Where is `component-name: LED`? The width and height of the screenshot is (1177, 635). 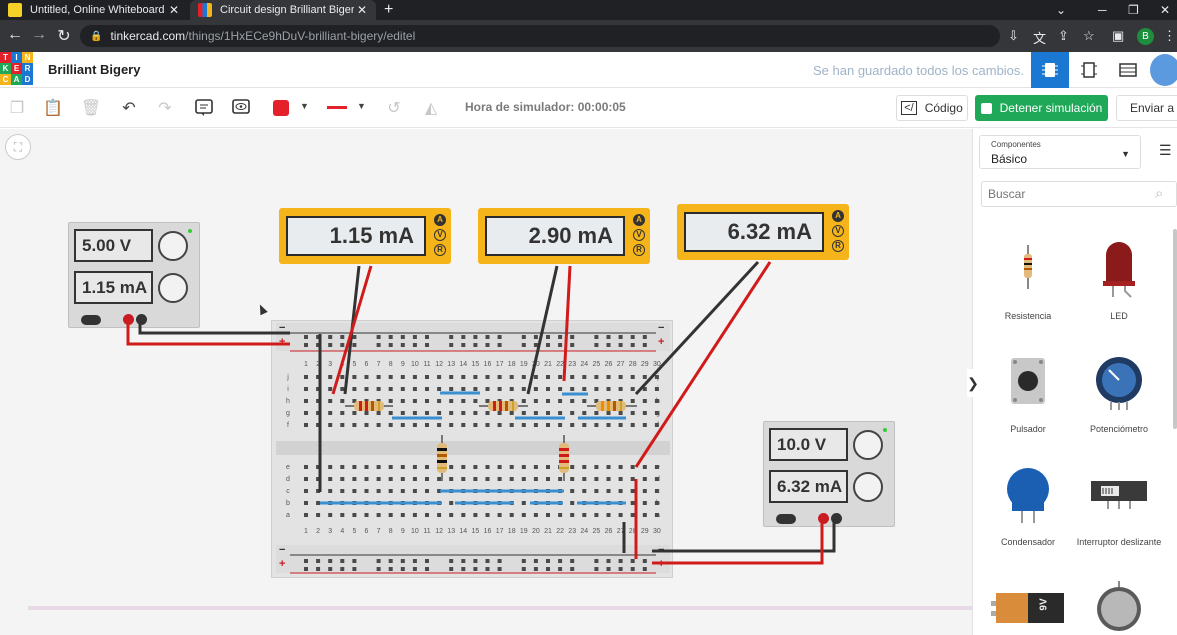
component-name: LED is located at coordinates (1119, 316).